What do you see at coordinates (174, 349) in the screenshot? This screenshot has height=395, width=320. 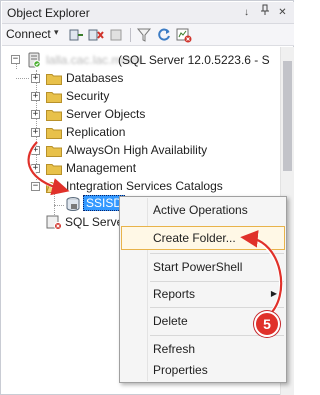 I see `menu-item-label: Refresh` at bounding box center [174, 349].